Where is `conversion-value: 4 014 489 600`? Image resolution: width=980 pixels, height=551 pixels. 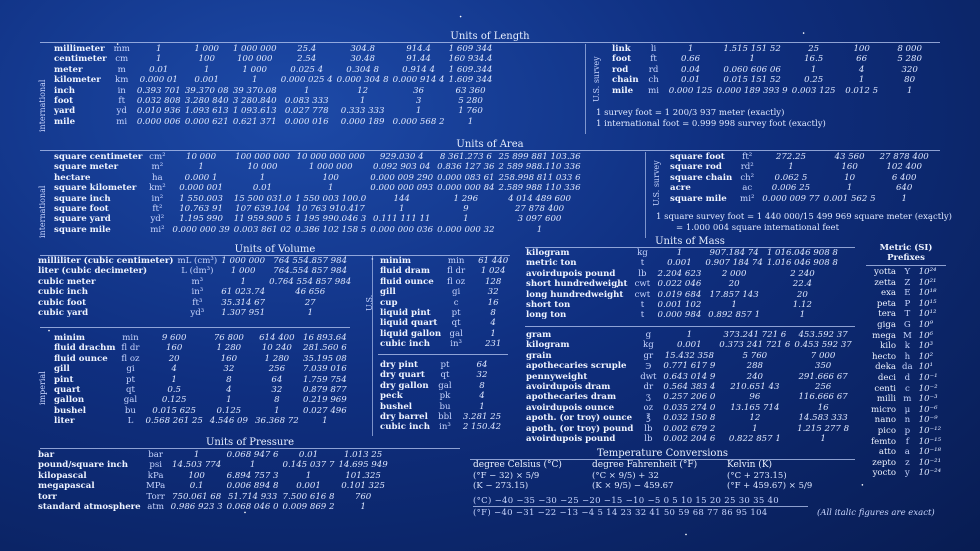 conversion-value: 4 014 489 600 is located at coordinates (539, 198).